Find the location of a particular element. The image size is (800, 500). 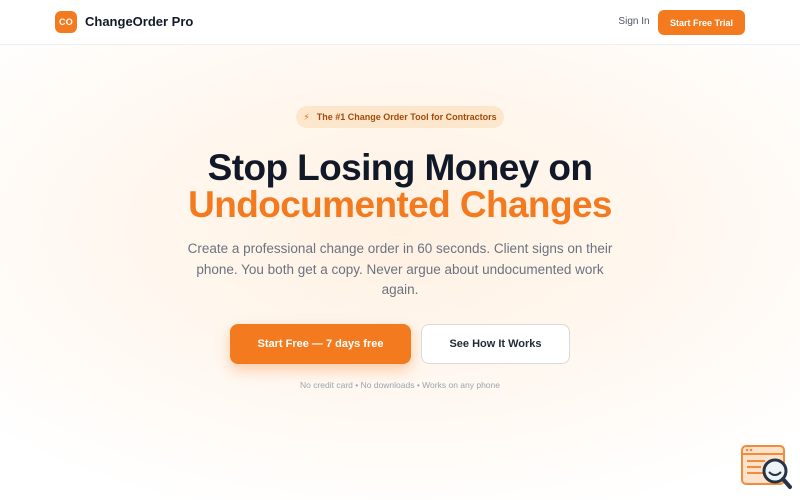

brand-name: ChangeOrder Pro is located at coordinates (139, 22).